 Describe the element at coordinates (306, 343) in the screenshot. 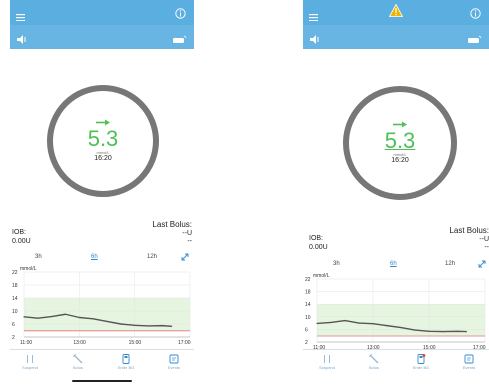

I see `y-tick-label: 2` at that location.